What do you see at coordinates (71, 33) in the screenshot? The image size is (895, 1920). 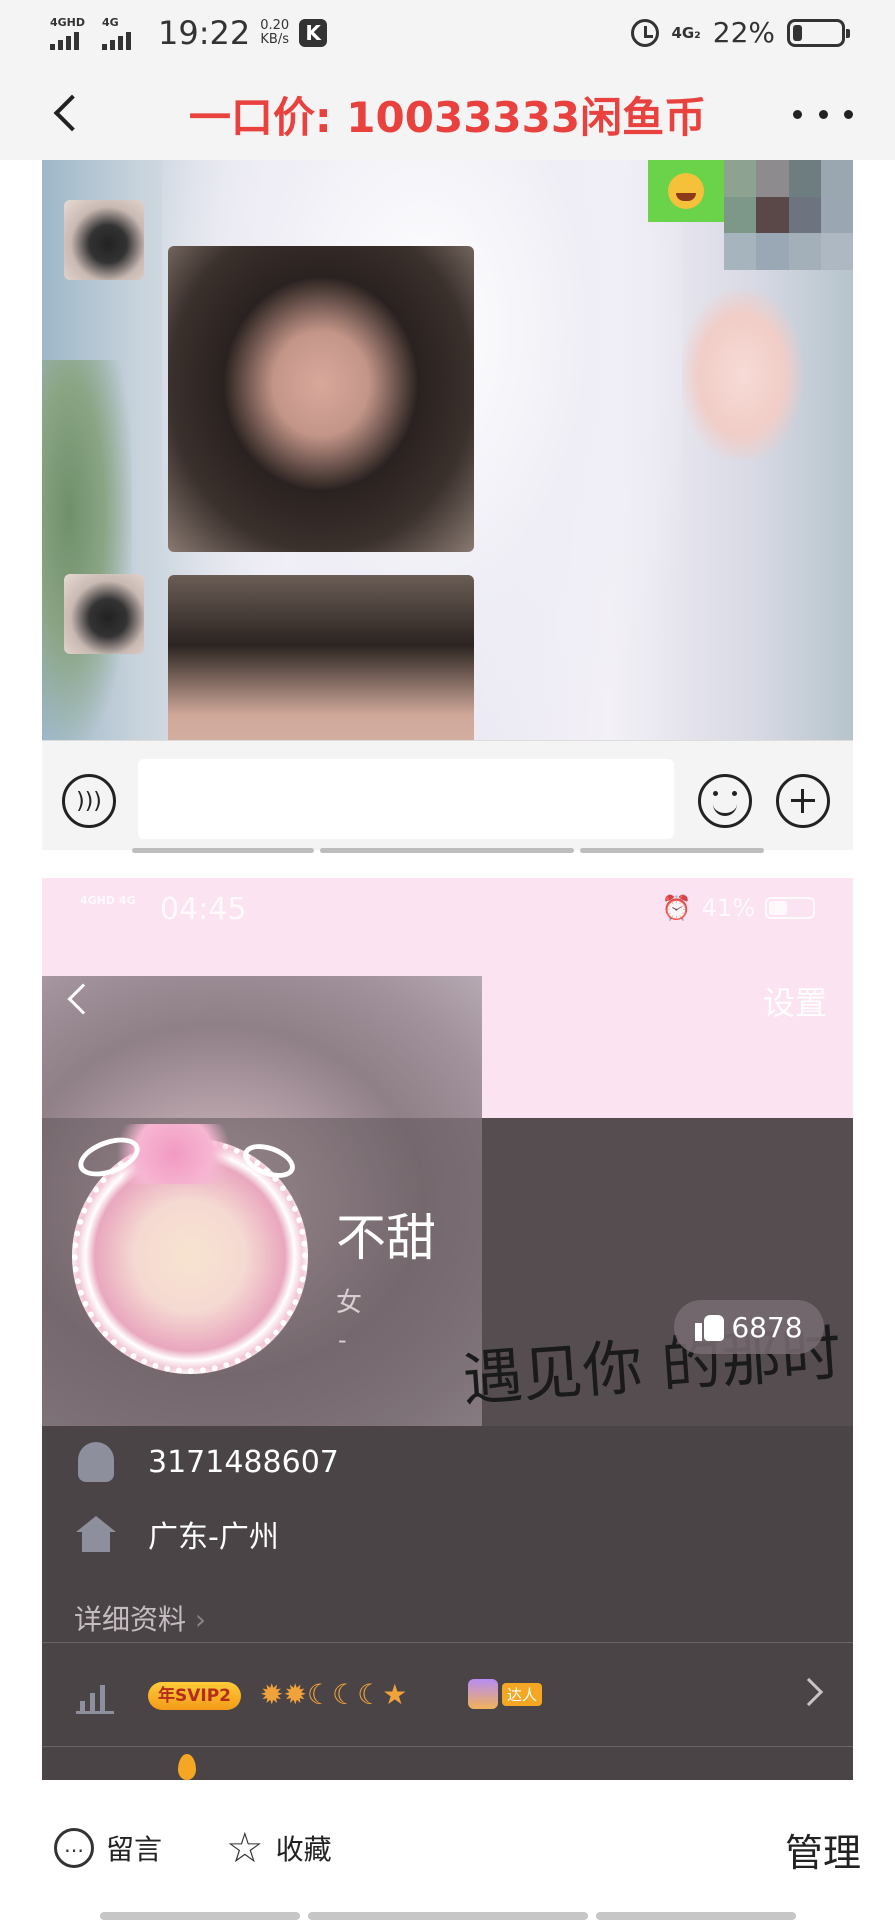 I see `signal-icon: 4GHD` at bounding box center [71, 33].